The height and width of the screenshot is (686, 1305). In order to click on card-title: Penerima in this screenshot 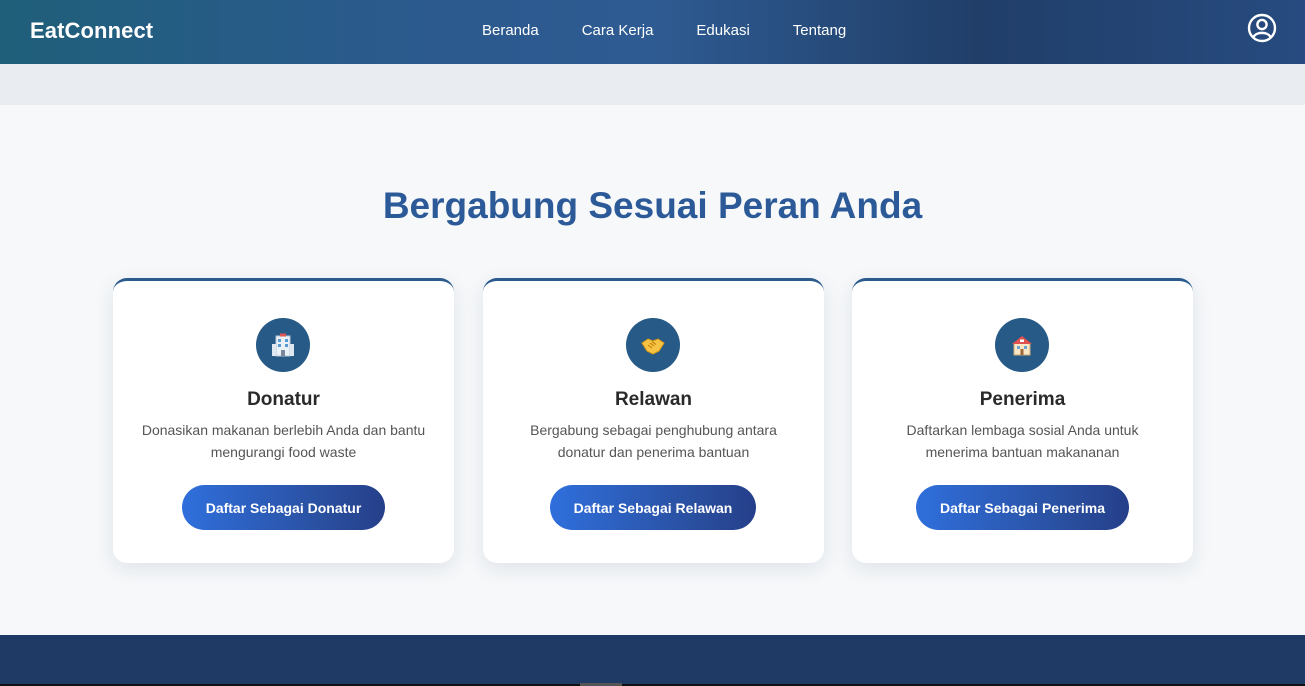, I will do `click(1022, 399)`.